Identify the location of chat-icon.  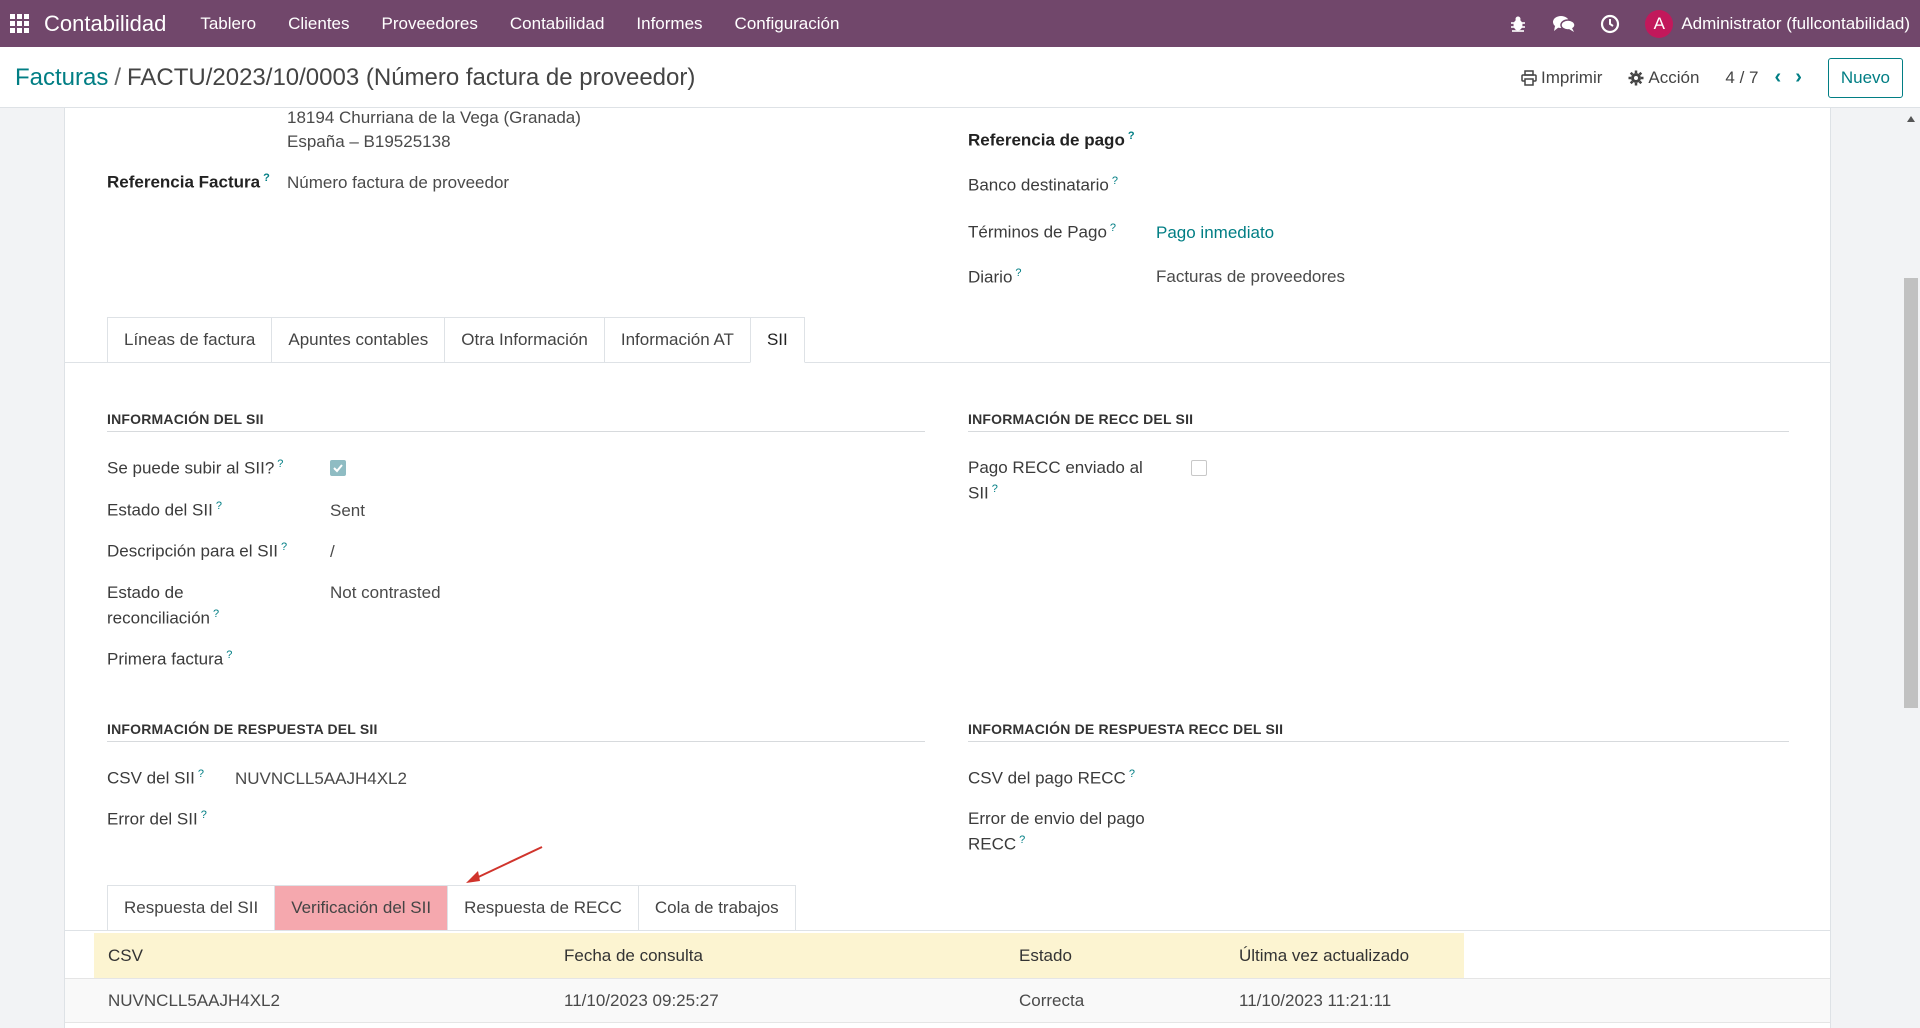
(1564, 24).